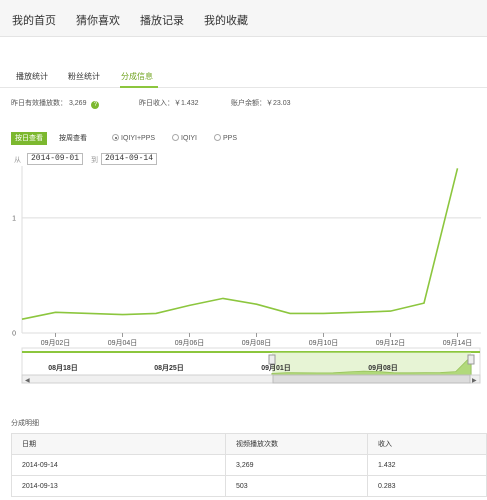 The width and height of the screenshot is (487, 500). Describe the element at coordinates (296, 465) in the screenshot. I see `cell-plays: 3,269` at that location.